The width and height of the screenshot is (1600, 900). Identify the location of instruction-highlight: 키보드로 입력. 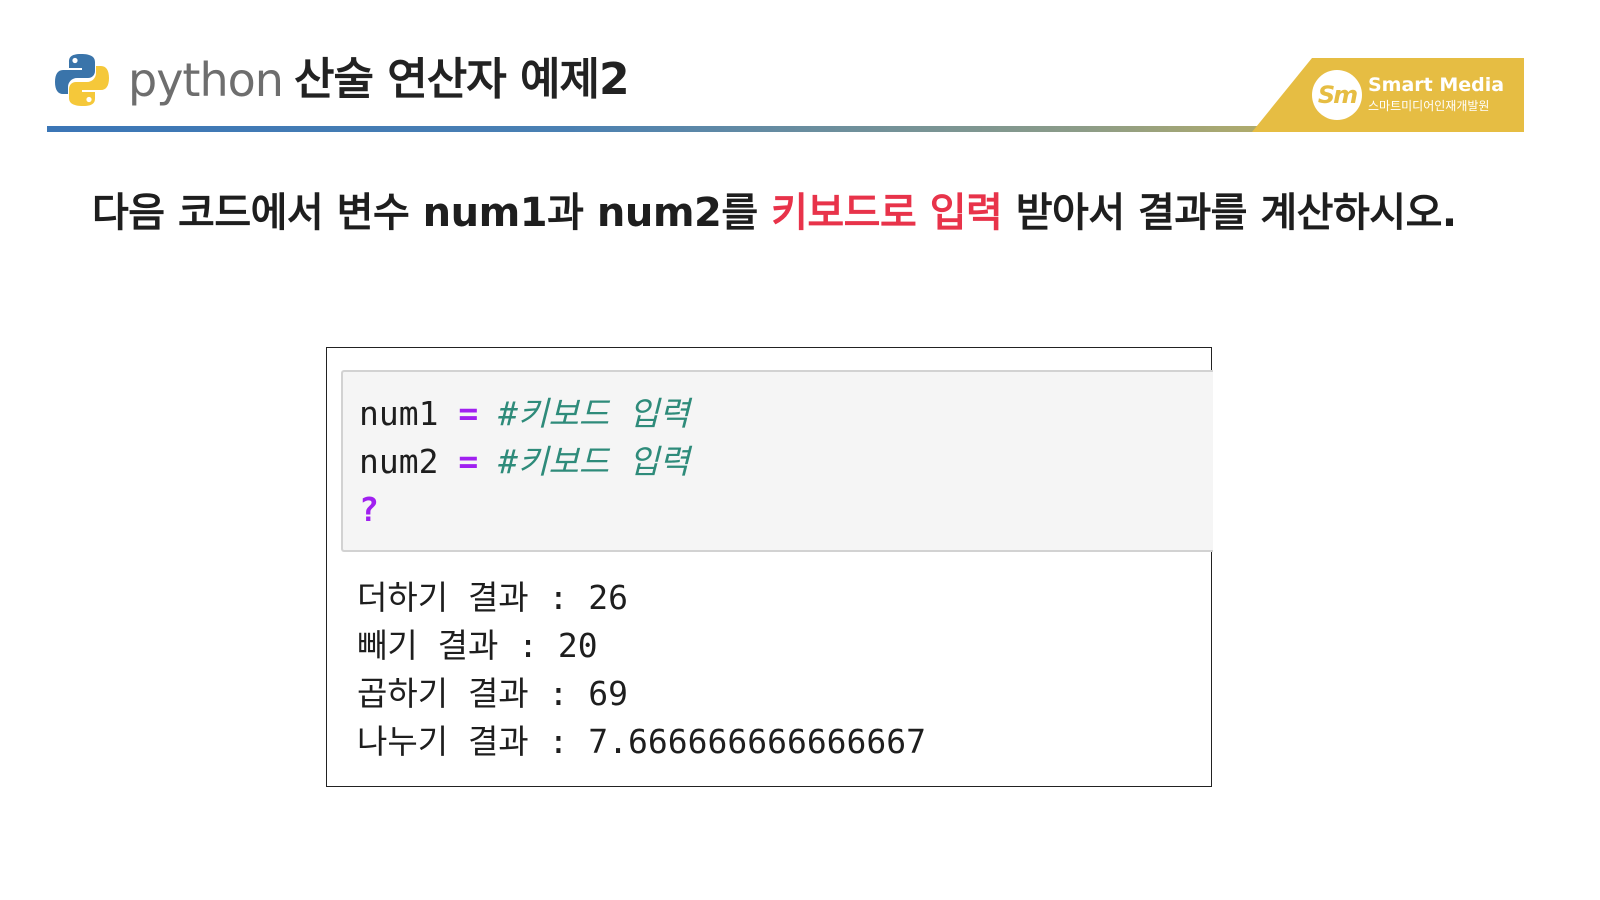
(887, 213).